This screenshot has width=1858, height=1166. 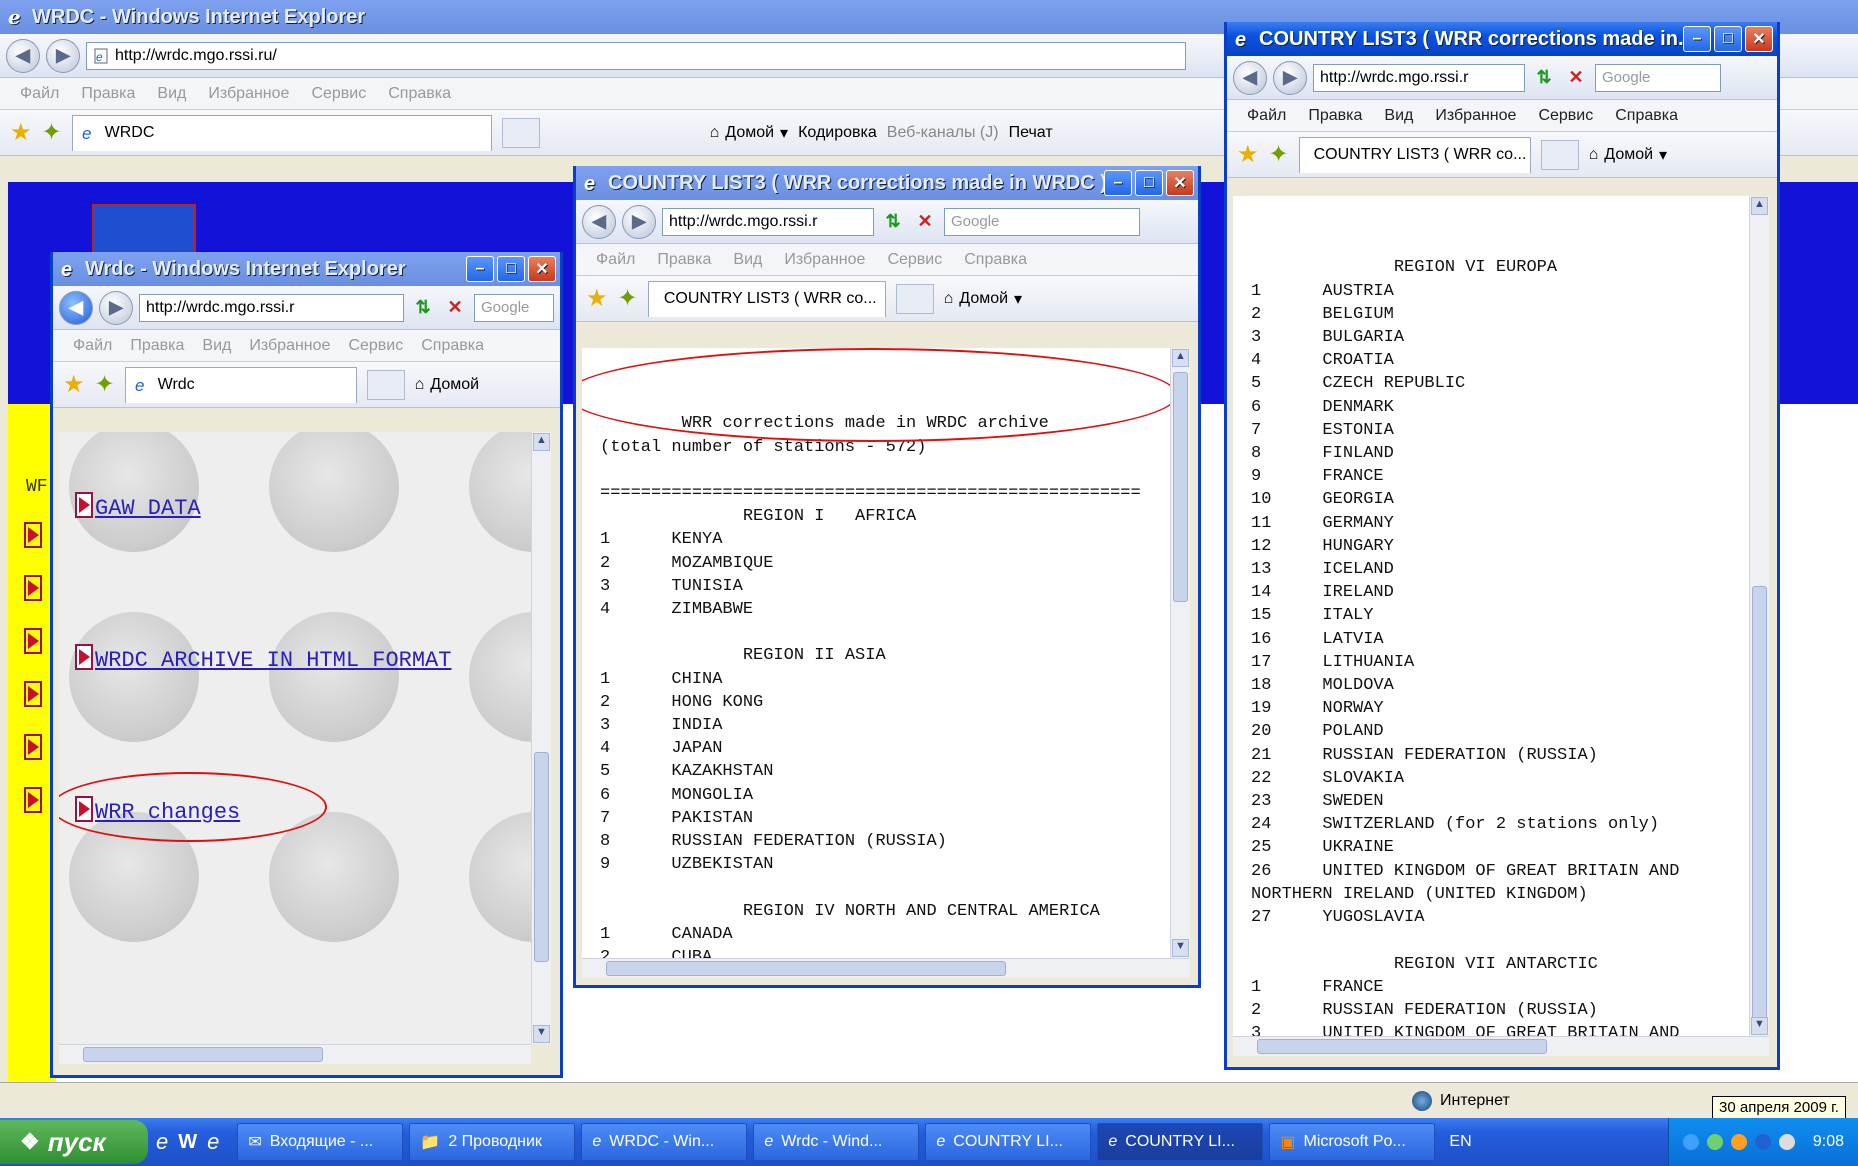 What do you see at coordinates (187, 1142) in the screenshot?
I see `word-quicklaunch-icon: W` at bounding box center [187, 1142].